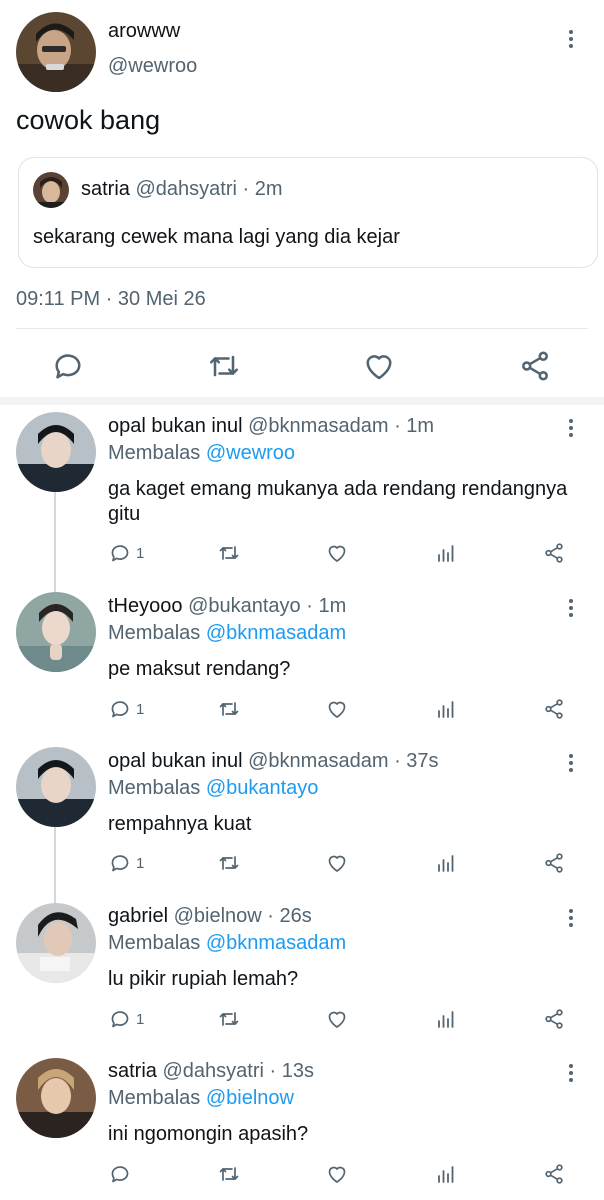 The width and height of the screenshot is (604, 1200). I want to click on author-name: arowww, so click(144, 31).